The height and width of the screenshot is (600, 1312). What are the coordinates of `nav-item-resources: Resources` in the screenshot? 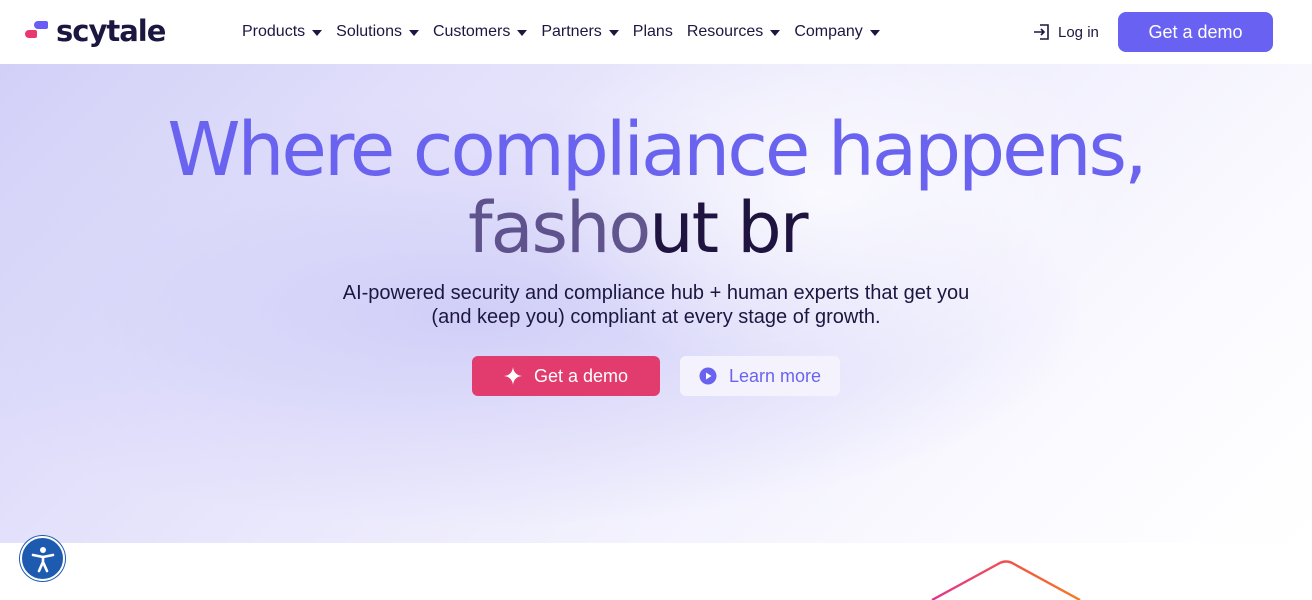 It's located at (733, 32).